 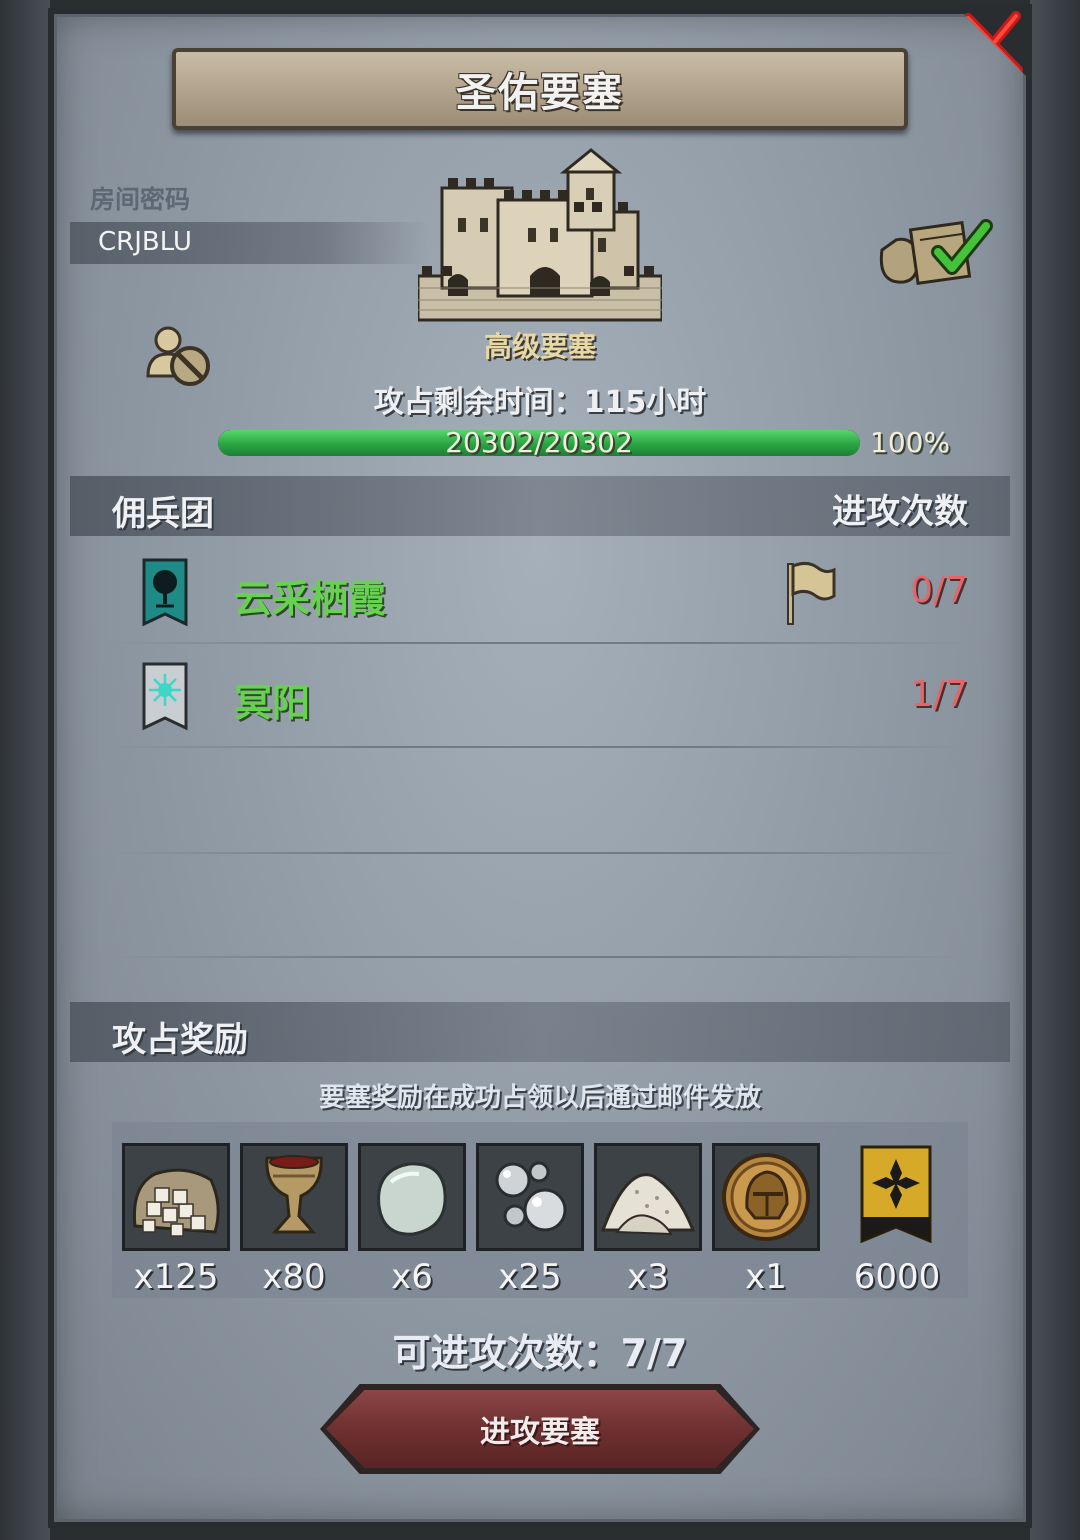 I want to click on reward-qty: x1, so click(x=766, y=1277).